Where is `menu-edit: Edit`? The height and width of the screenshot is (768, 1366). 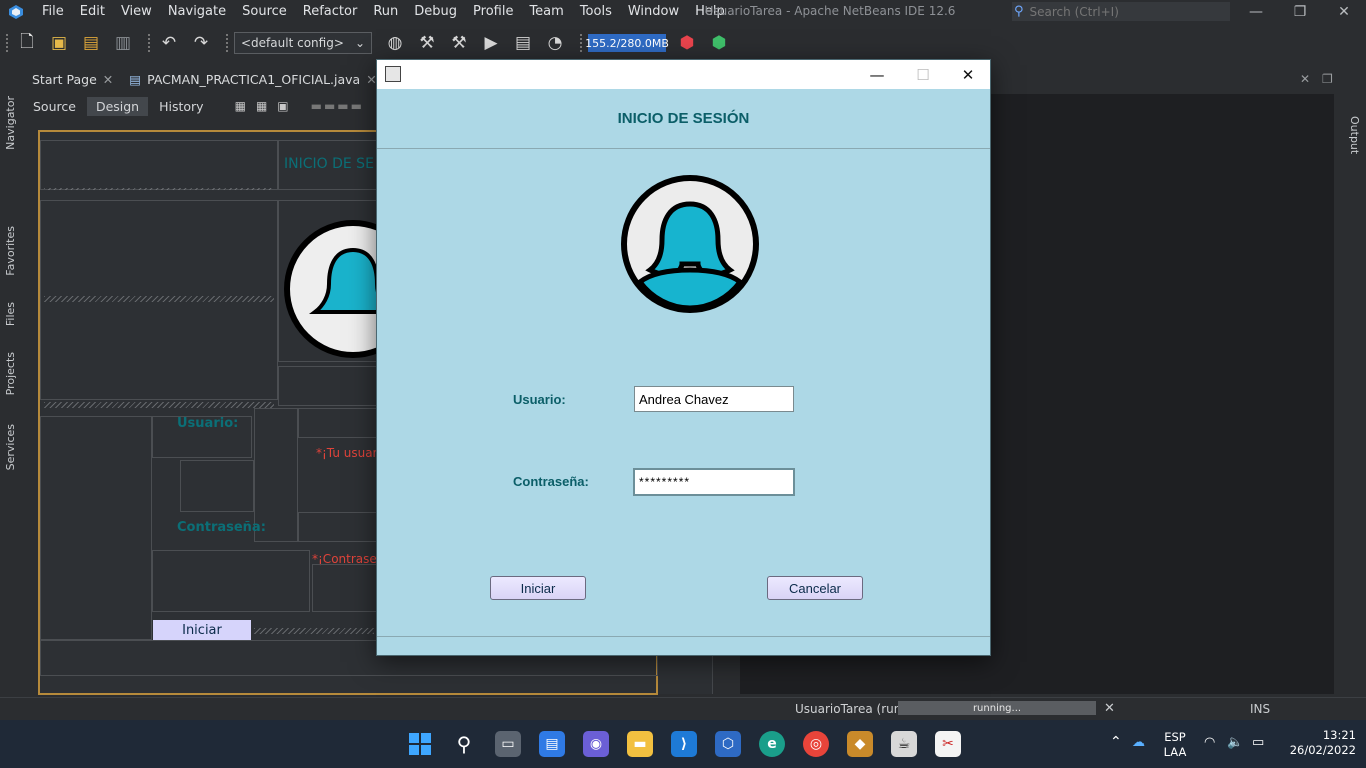
menu-edit: Edit is located at coordinates (92, 12).